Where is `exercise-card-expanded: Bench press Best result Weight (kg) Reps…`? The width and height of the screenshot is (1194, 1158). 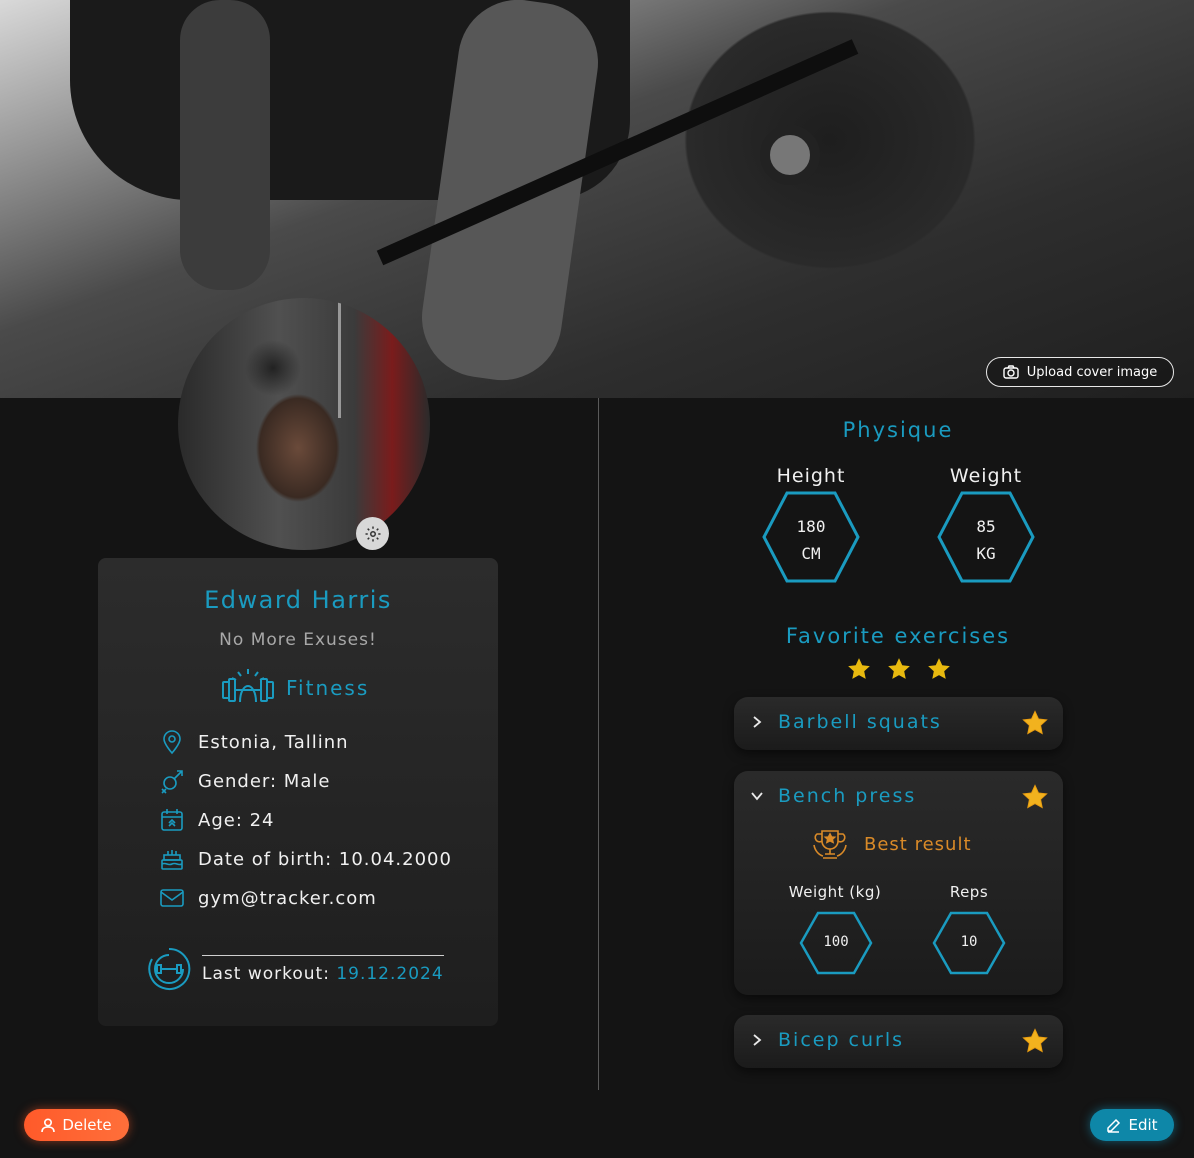 exercise-card-expanded: Bench press Best result Weight (kg) Reps… is located at coordinates (898, 883).